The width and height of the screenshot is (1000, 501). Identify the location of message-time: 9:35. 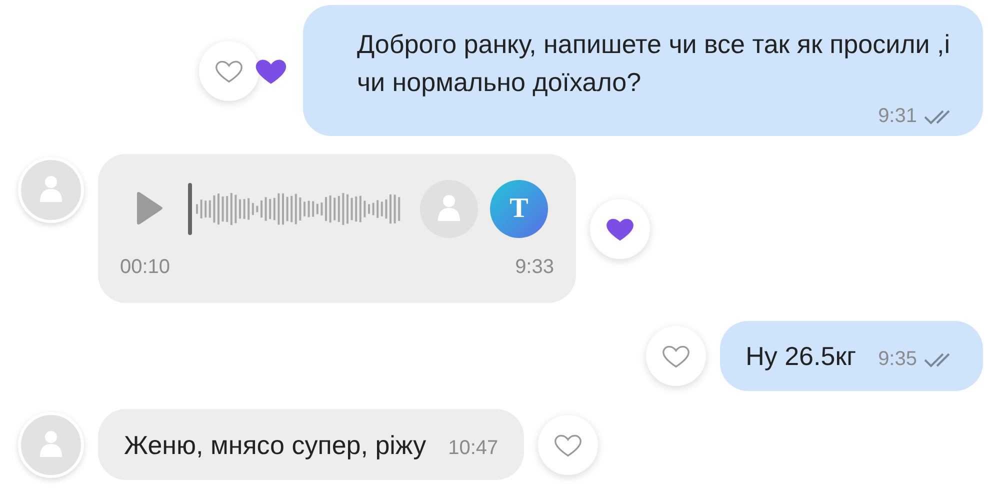
(897, 359).